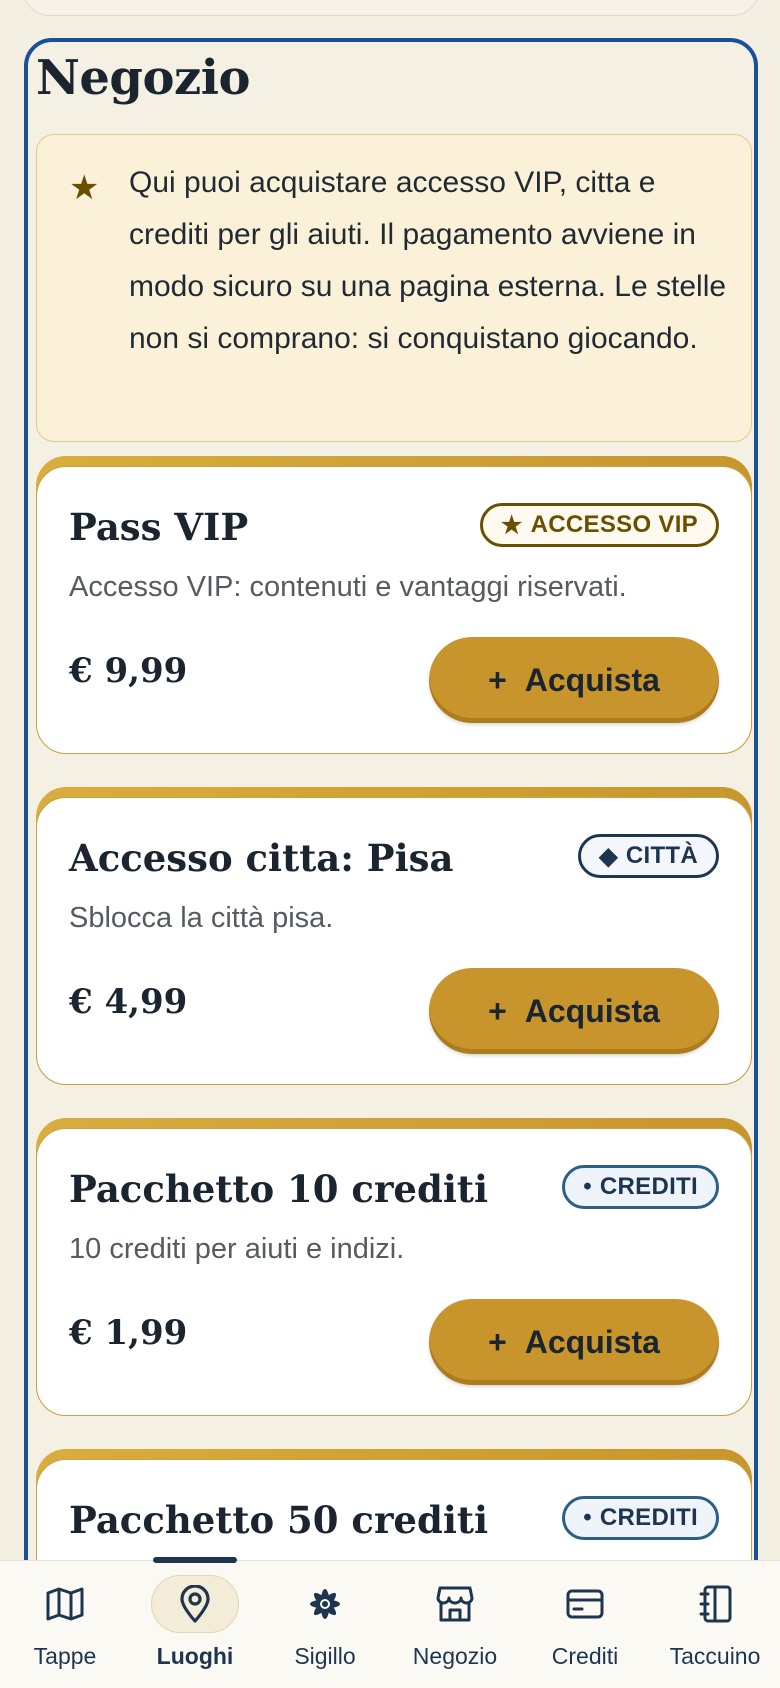  I want to click on credit-card-icon, so click(585, 1604).